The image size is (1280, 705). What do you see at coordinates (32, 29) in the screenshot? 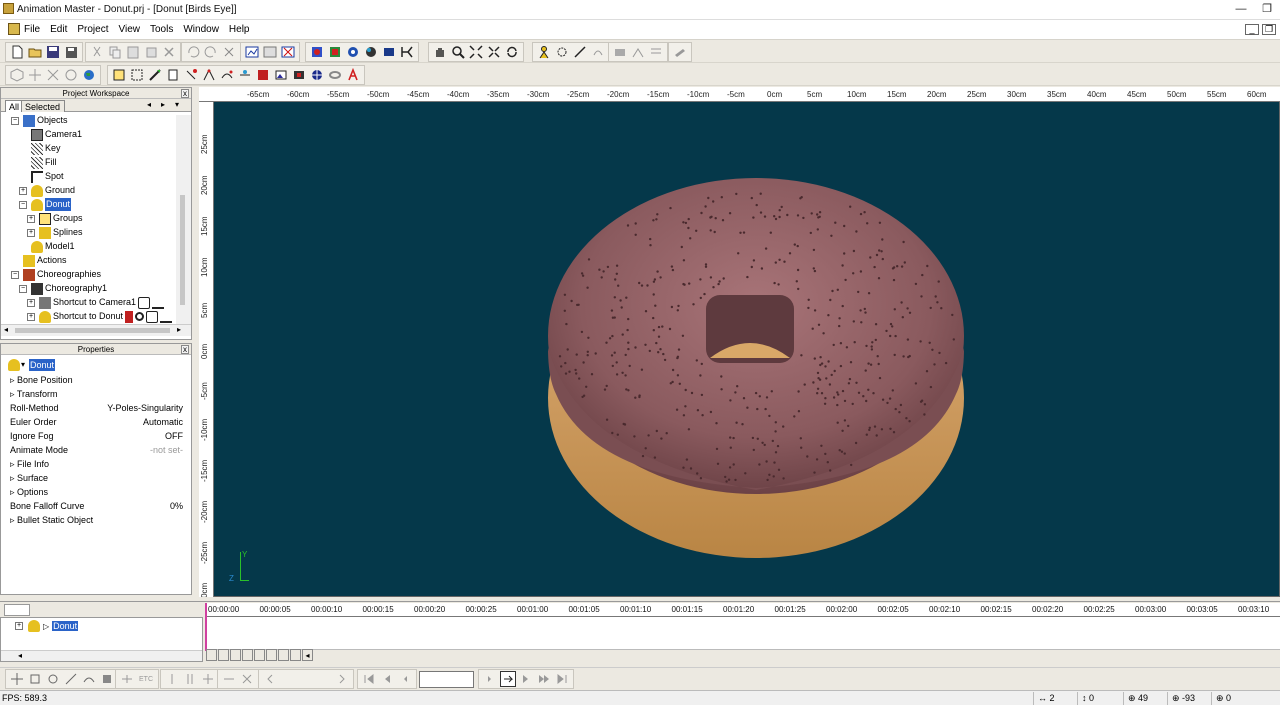
I see `menu-file: File` at bounding box center [32, 29].